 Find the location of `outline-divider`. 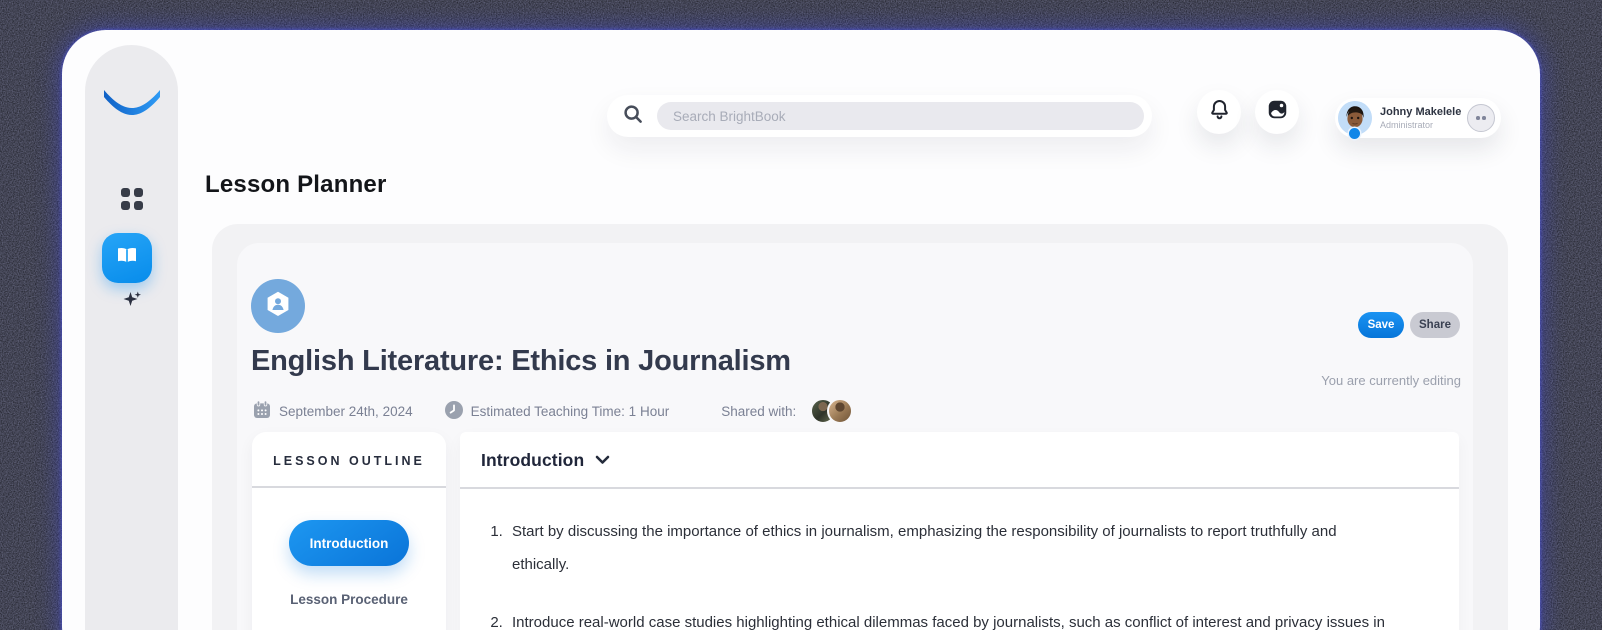

outline-divider is located at coordinates (349, 487).